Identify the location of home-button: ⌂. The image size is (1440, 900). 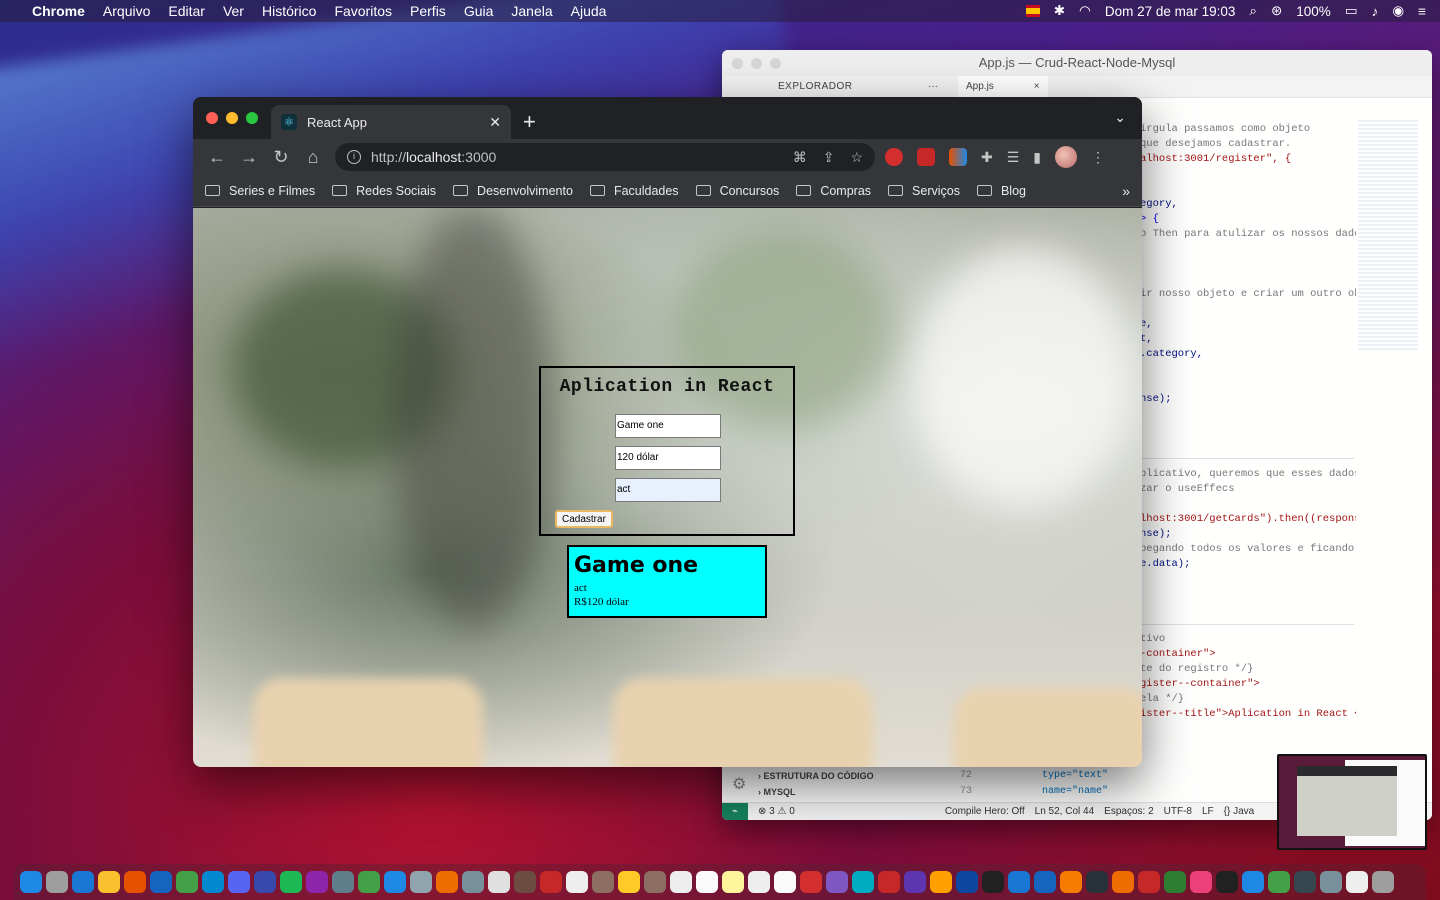
(313, 157).